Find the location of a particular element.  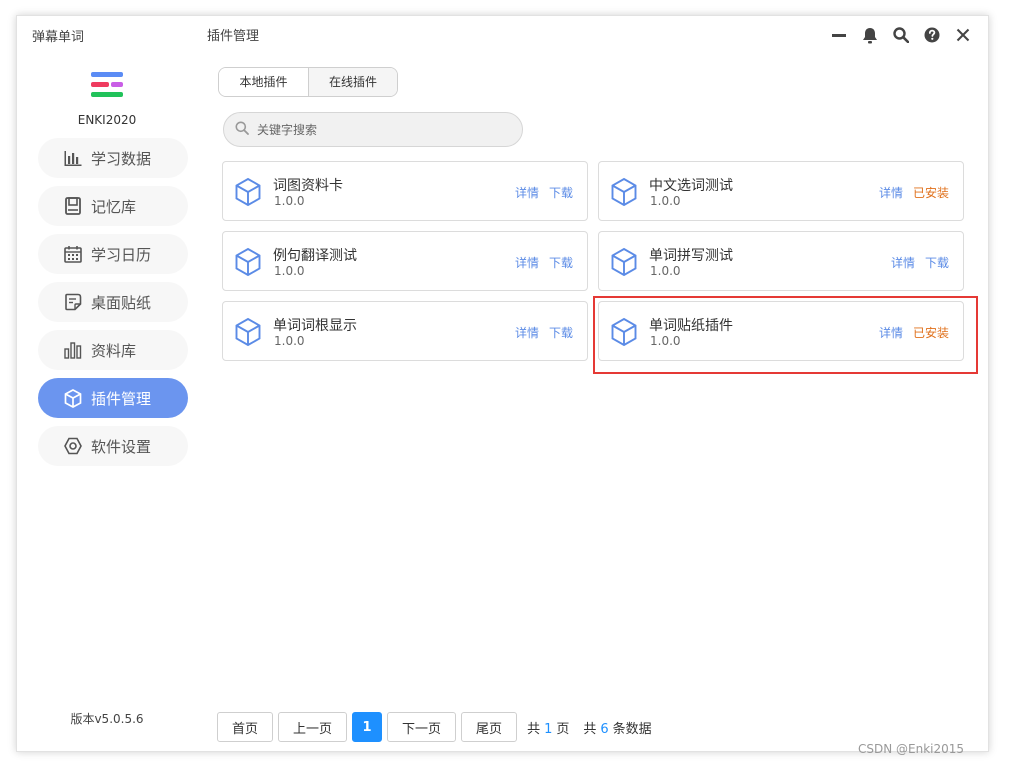

total-pages-count: 1 is located at coordinates (548, 729).